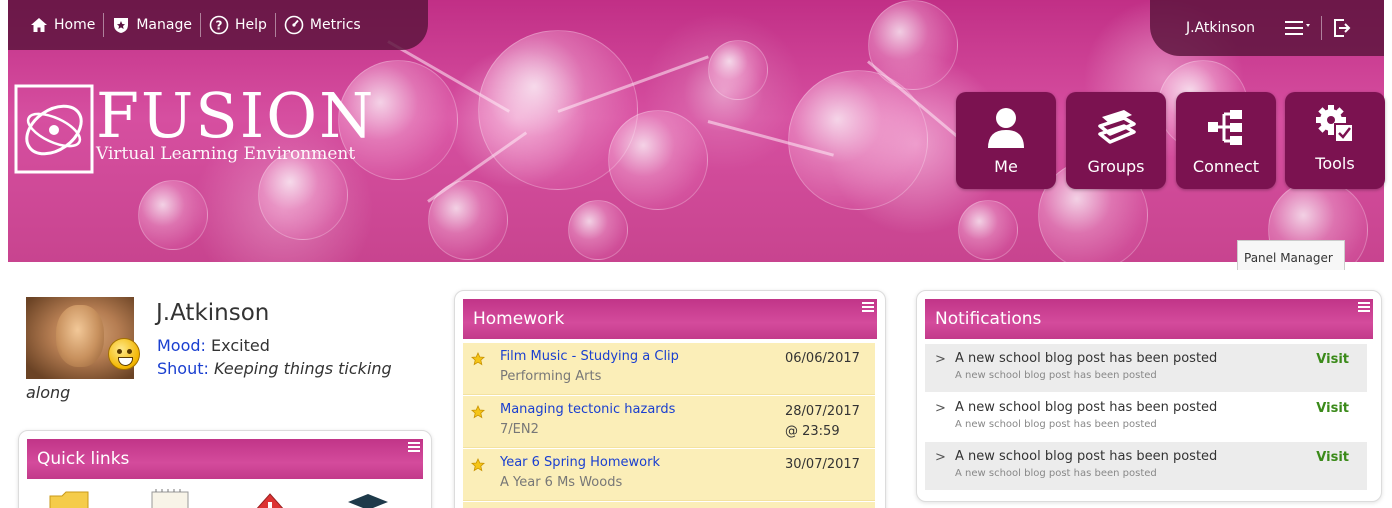 The height and width of the screenshot is (508, 1392). What do you see at coordinates (54, 131) in the screenshot?
I see `fusion-logo-mark` at bounding box center [54, 131].